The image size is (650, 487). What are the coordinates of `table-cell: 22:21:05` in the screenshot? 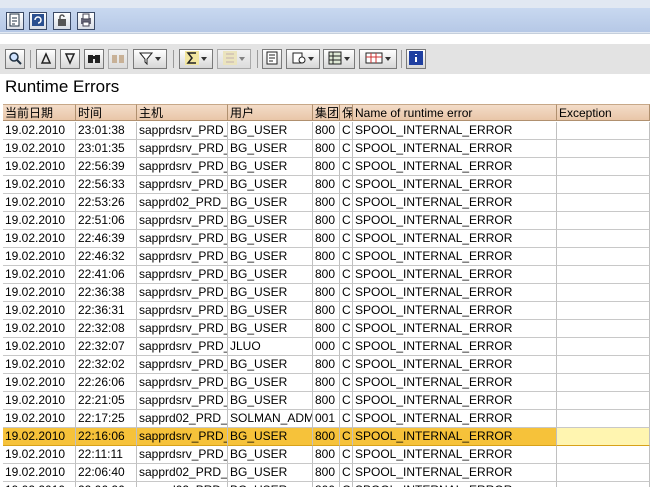 It's located at (106, 401).